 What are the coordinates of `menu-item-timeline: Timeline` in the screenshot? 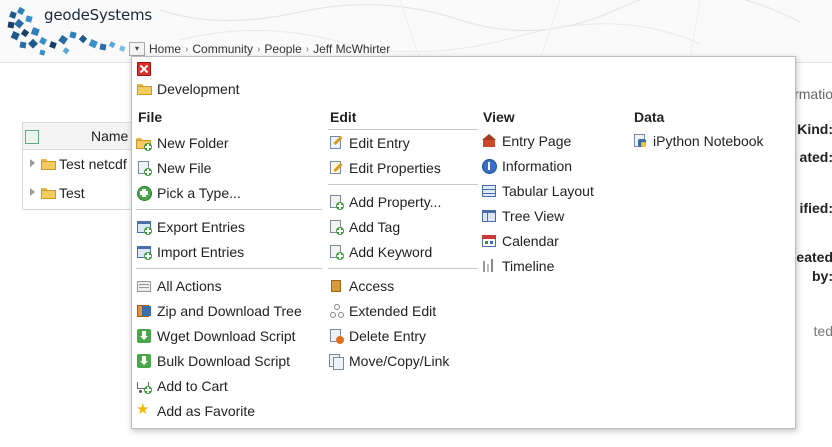 It's located at (556, 265).